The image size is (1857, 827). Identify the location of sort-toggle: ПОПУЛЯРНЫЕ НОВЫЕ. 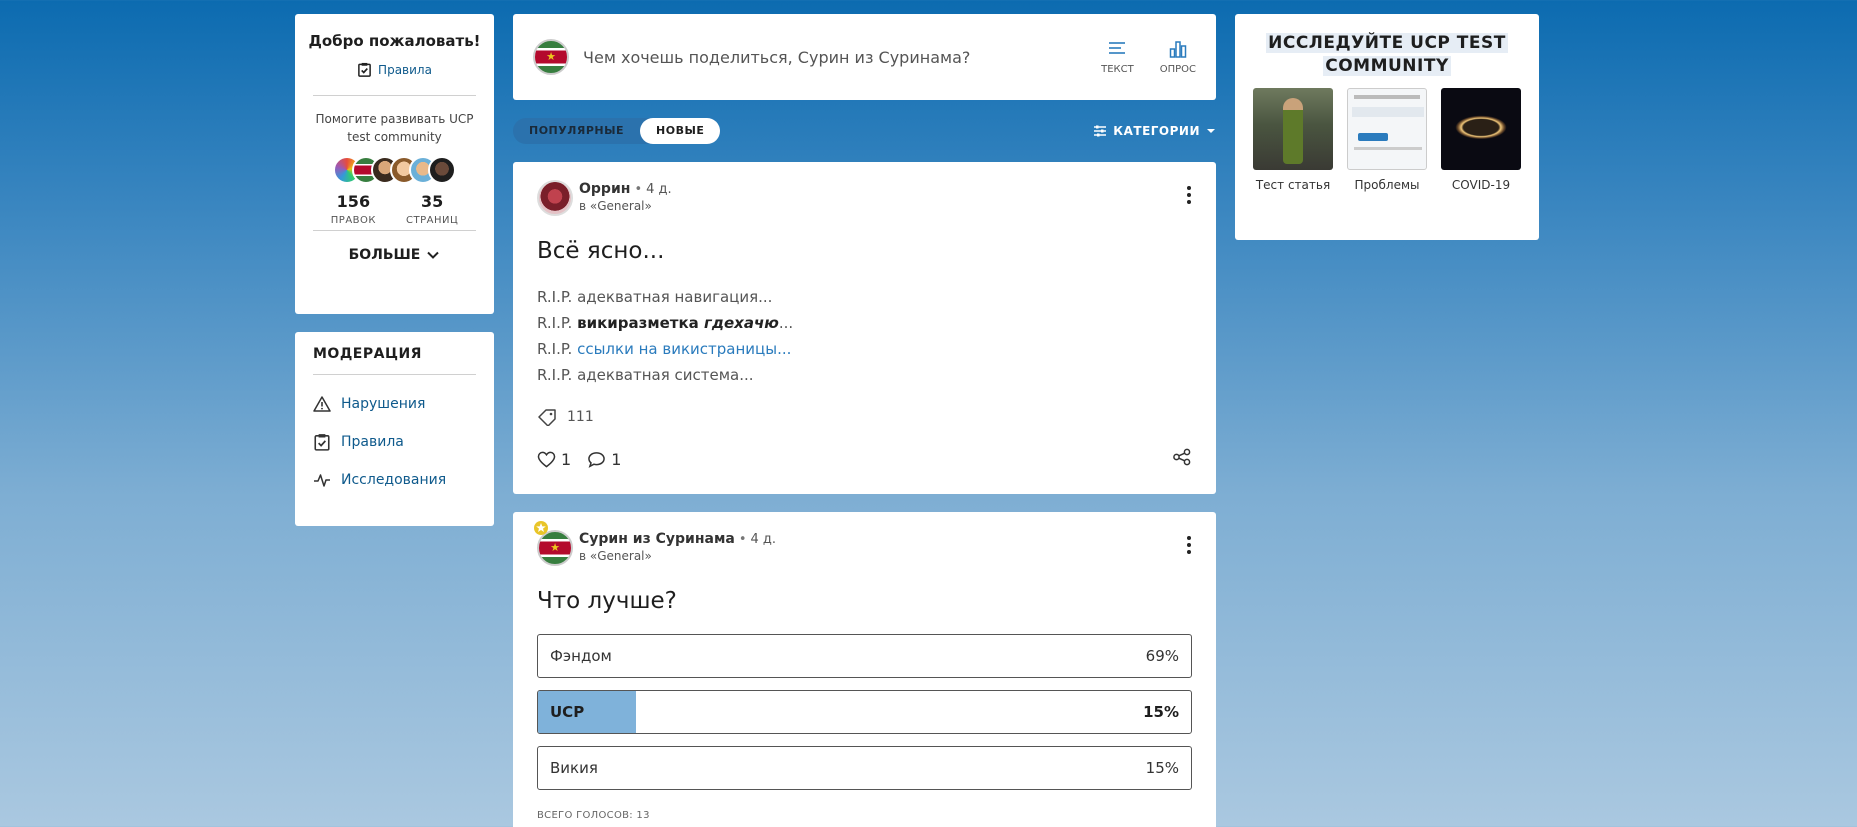
(617, 131).